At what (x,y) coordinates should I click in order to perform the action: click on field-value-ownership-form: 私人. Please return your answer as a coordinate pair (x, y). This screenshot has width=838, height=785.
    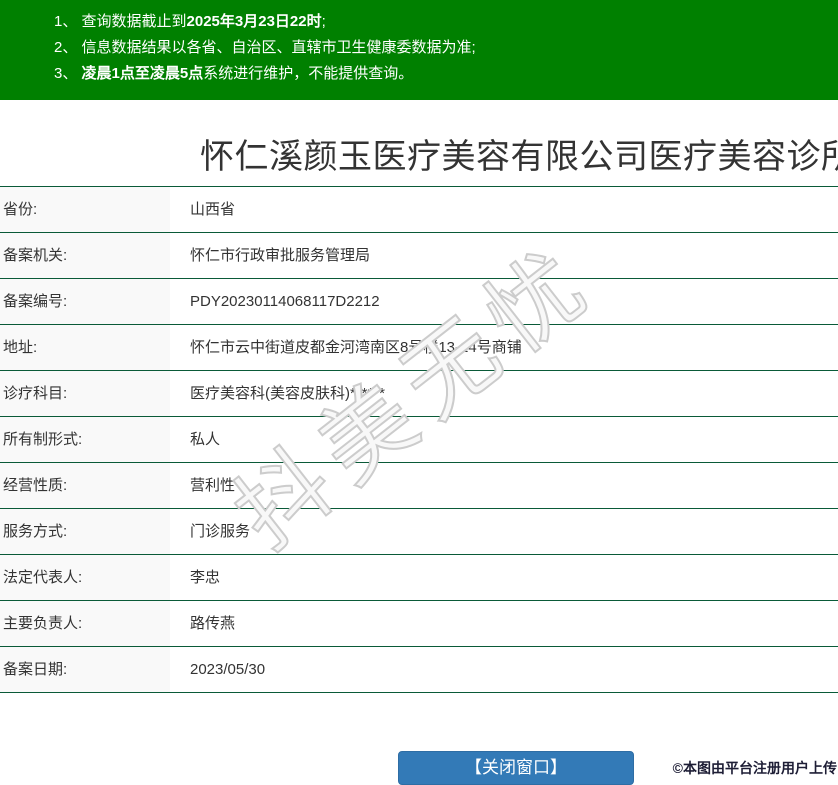
    Looking at the image, I should click on (205, 439).